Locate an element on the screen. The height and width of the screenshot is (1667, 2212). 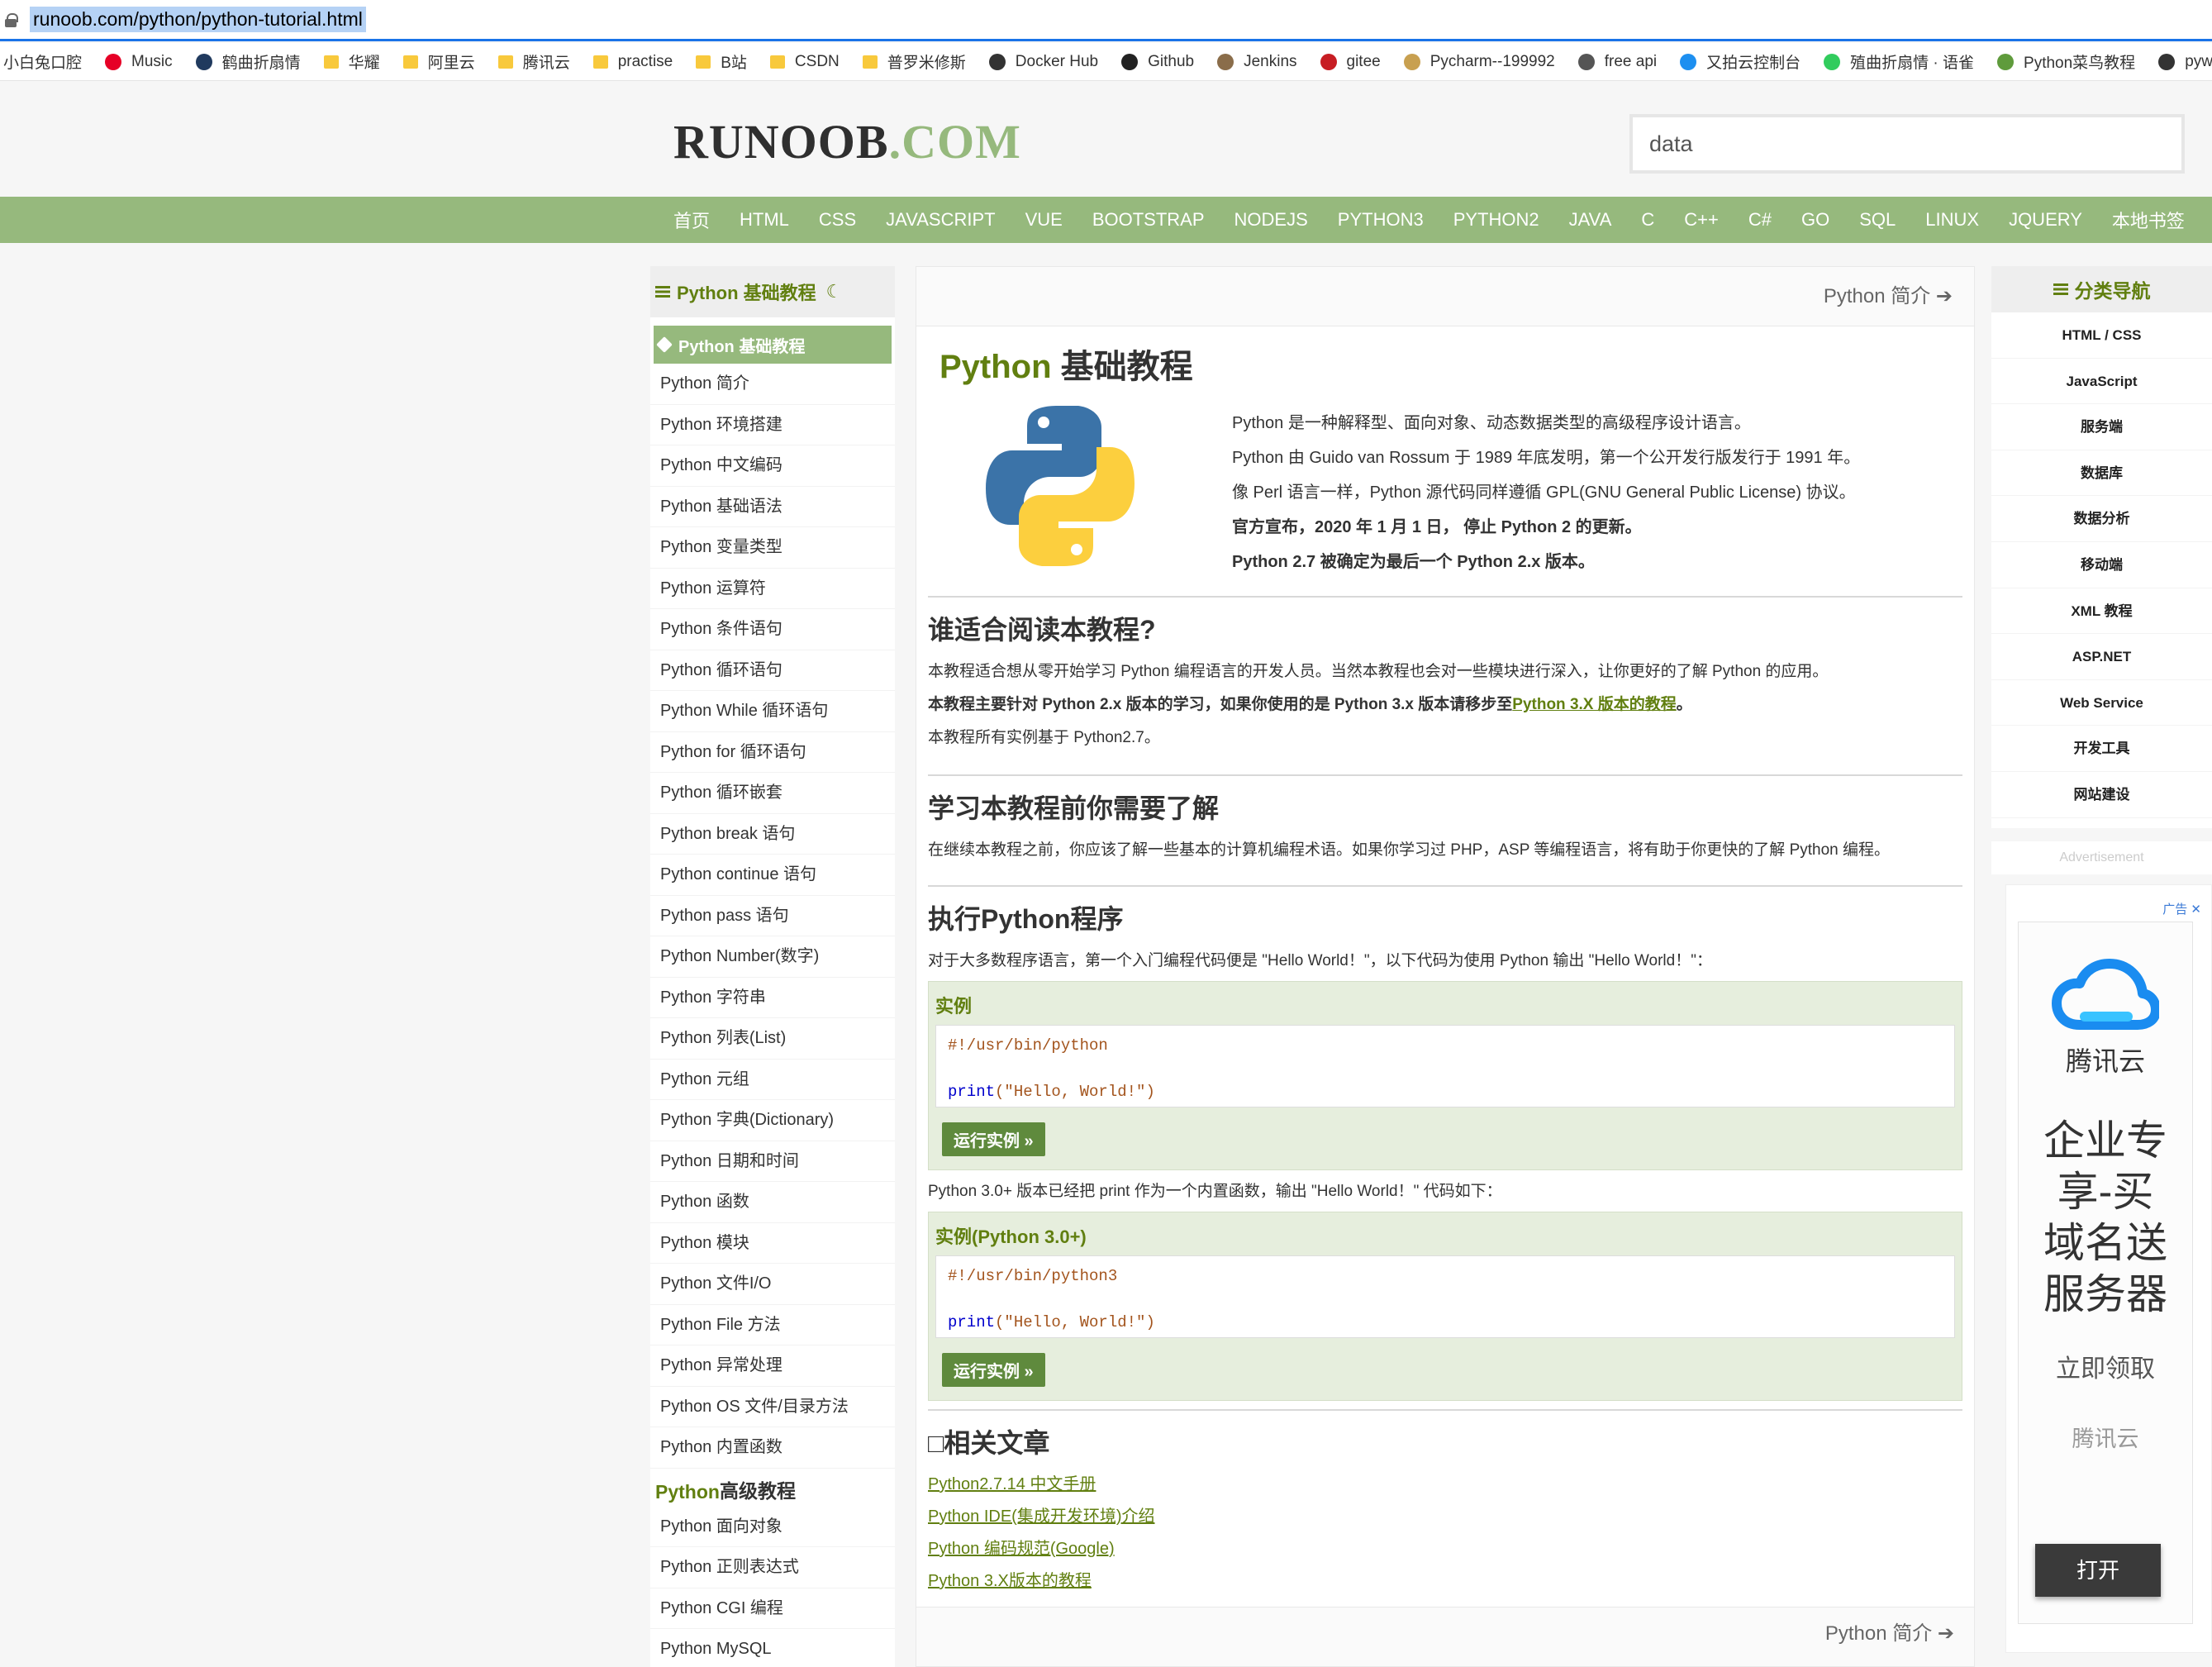
nav-link: LINUX is located at coordinates (1952, 220).